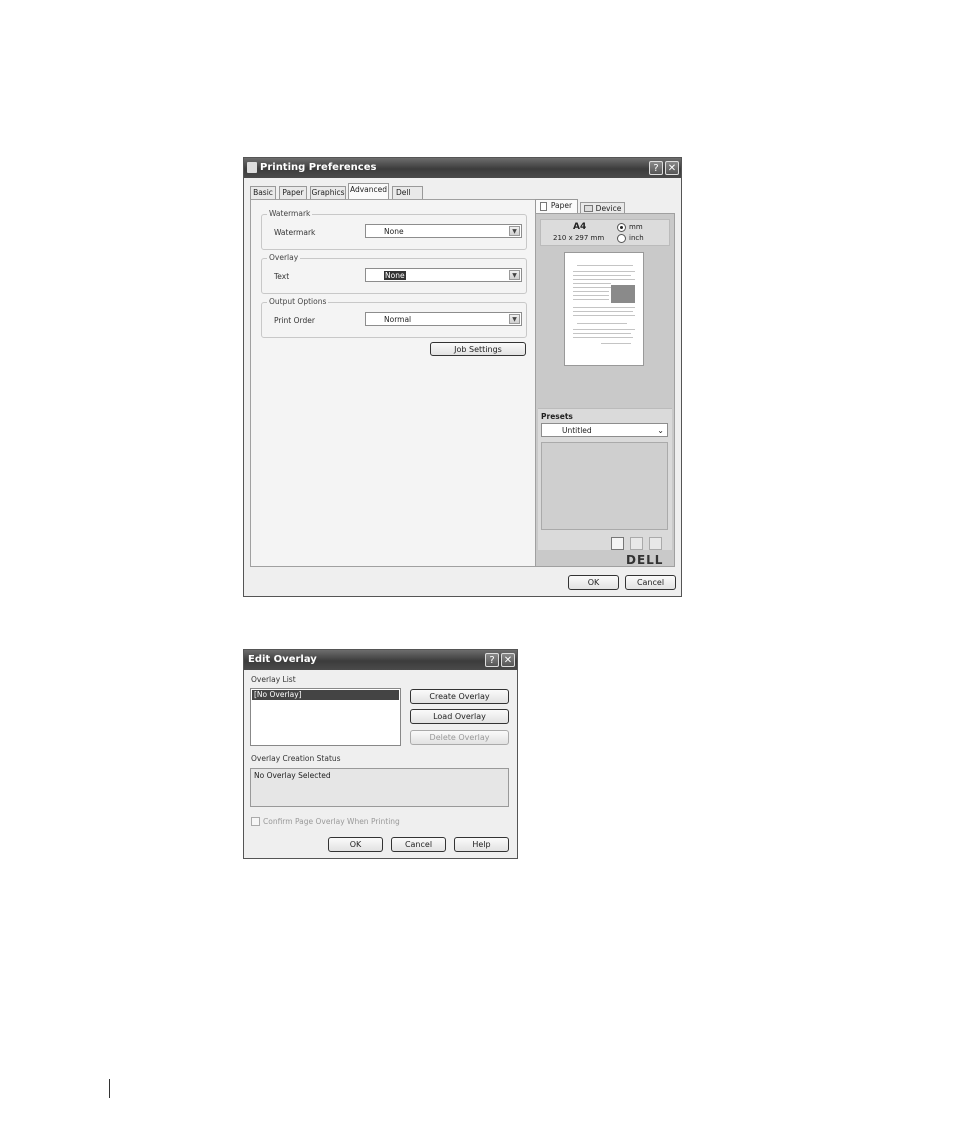  What do you see at coordinates (109, 1088) in the screenshot?
I see `page-margin-line` at bounding box center [109, 1088].